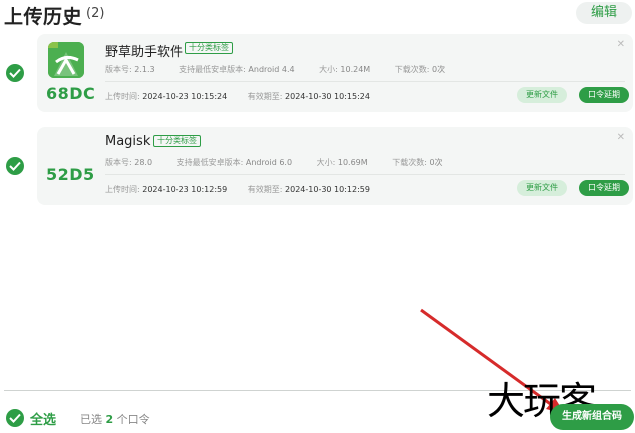  I want to click on header: 上传历史 (2) 编辑, so click(317, 14).